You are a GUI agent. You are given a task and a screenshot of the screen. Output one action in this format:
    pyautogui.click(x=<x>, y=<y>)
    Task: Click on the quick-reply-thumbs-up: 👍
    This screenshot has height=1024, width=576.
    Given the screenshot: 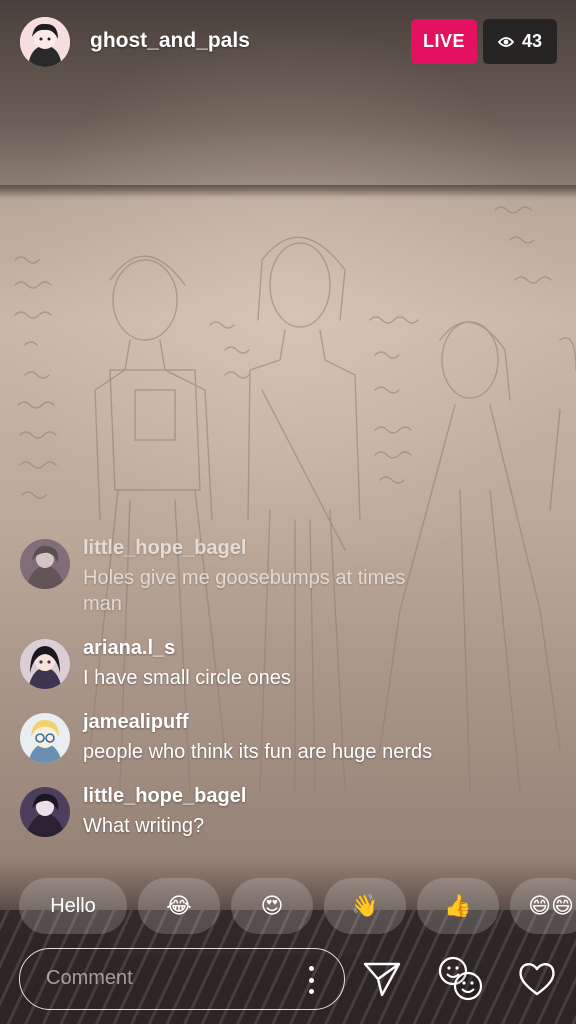 What is the action you would take?
    pyautogui.click(x=458, y=906)
    